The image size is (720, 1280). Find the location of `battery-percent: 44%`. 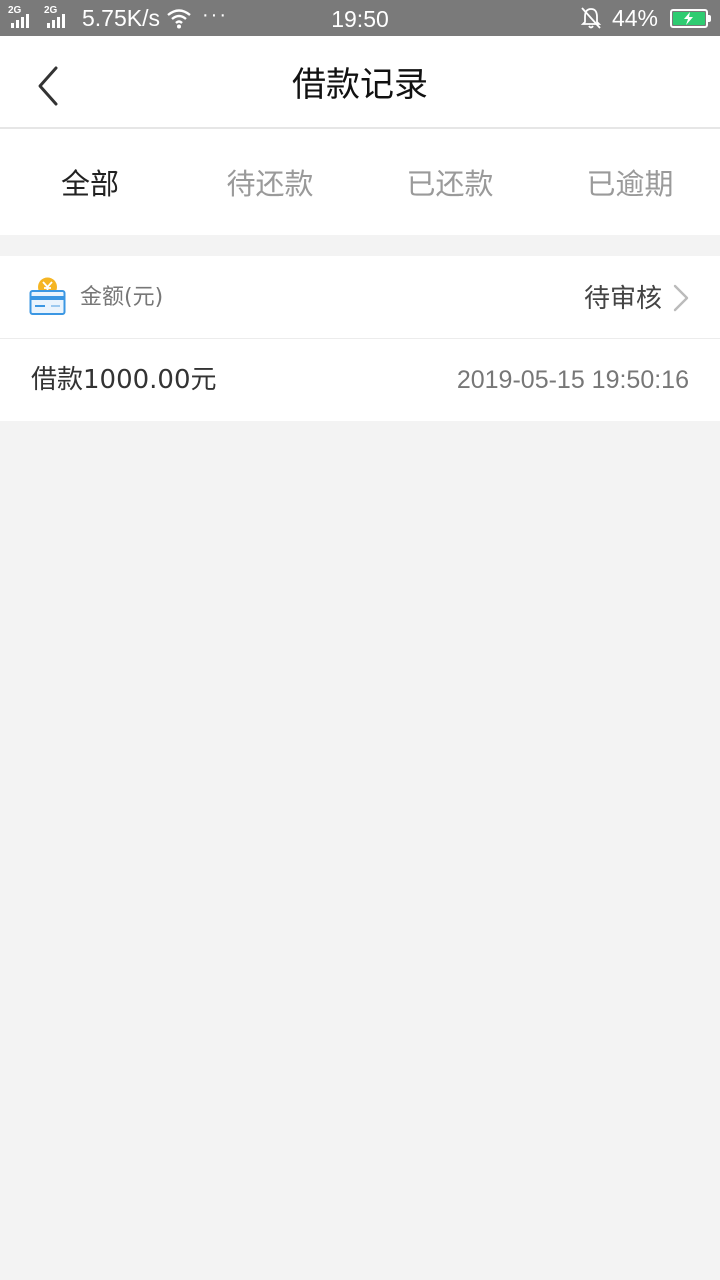

battery-percent: 44% is located at coordinates (634, 17).